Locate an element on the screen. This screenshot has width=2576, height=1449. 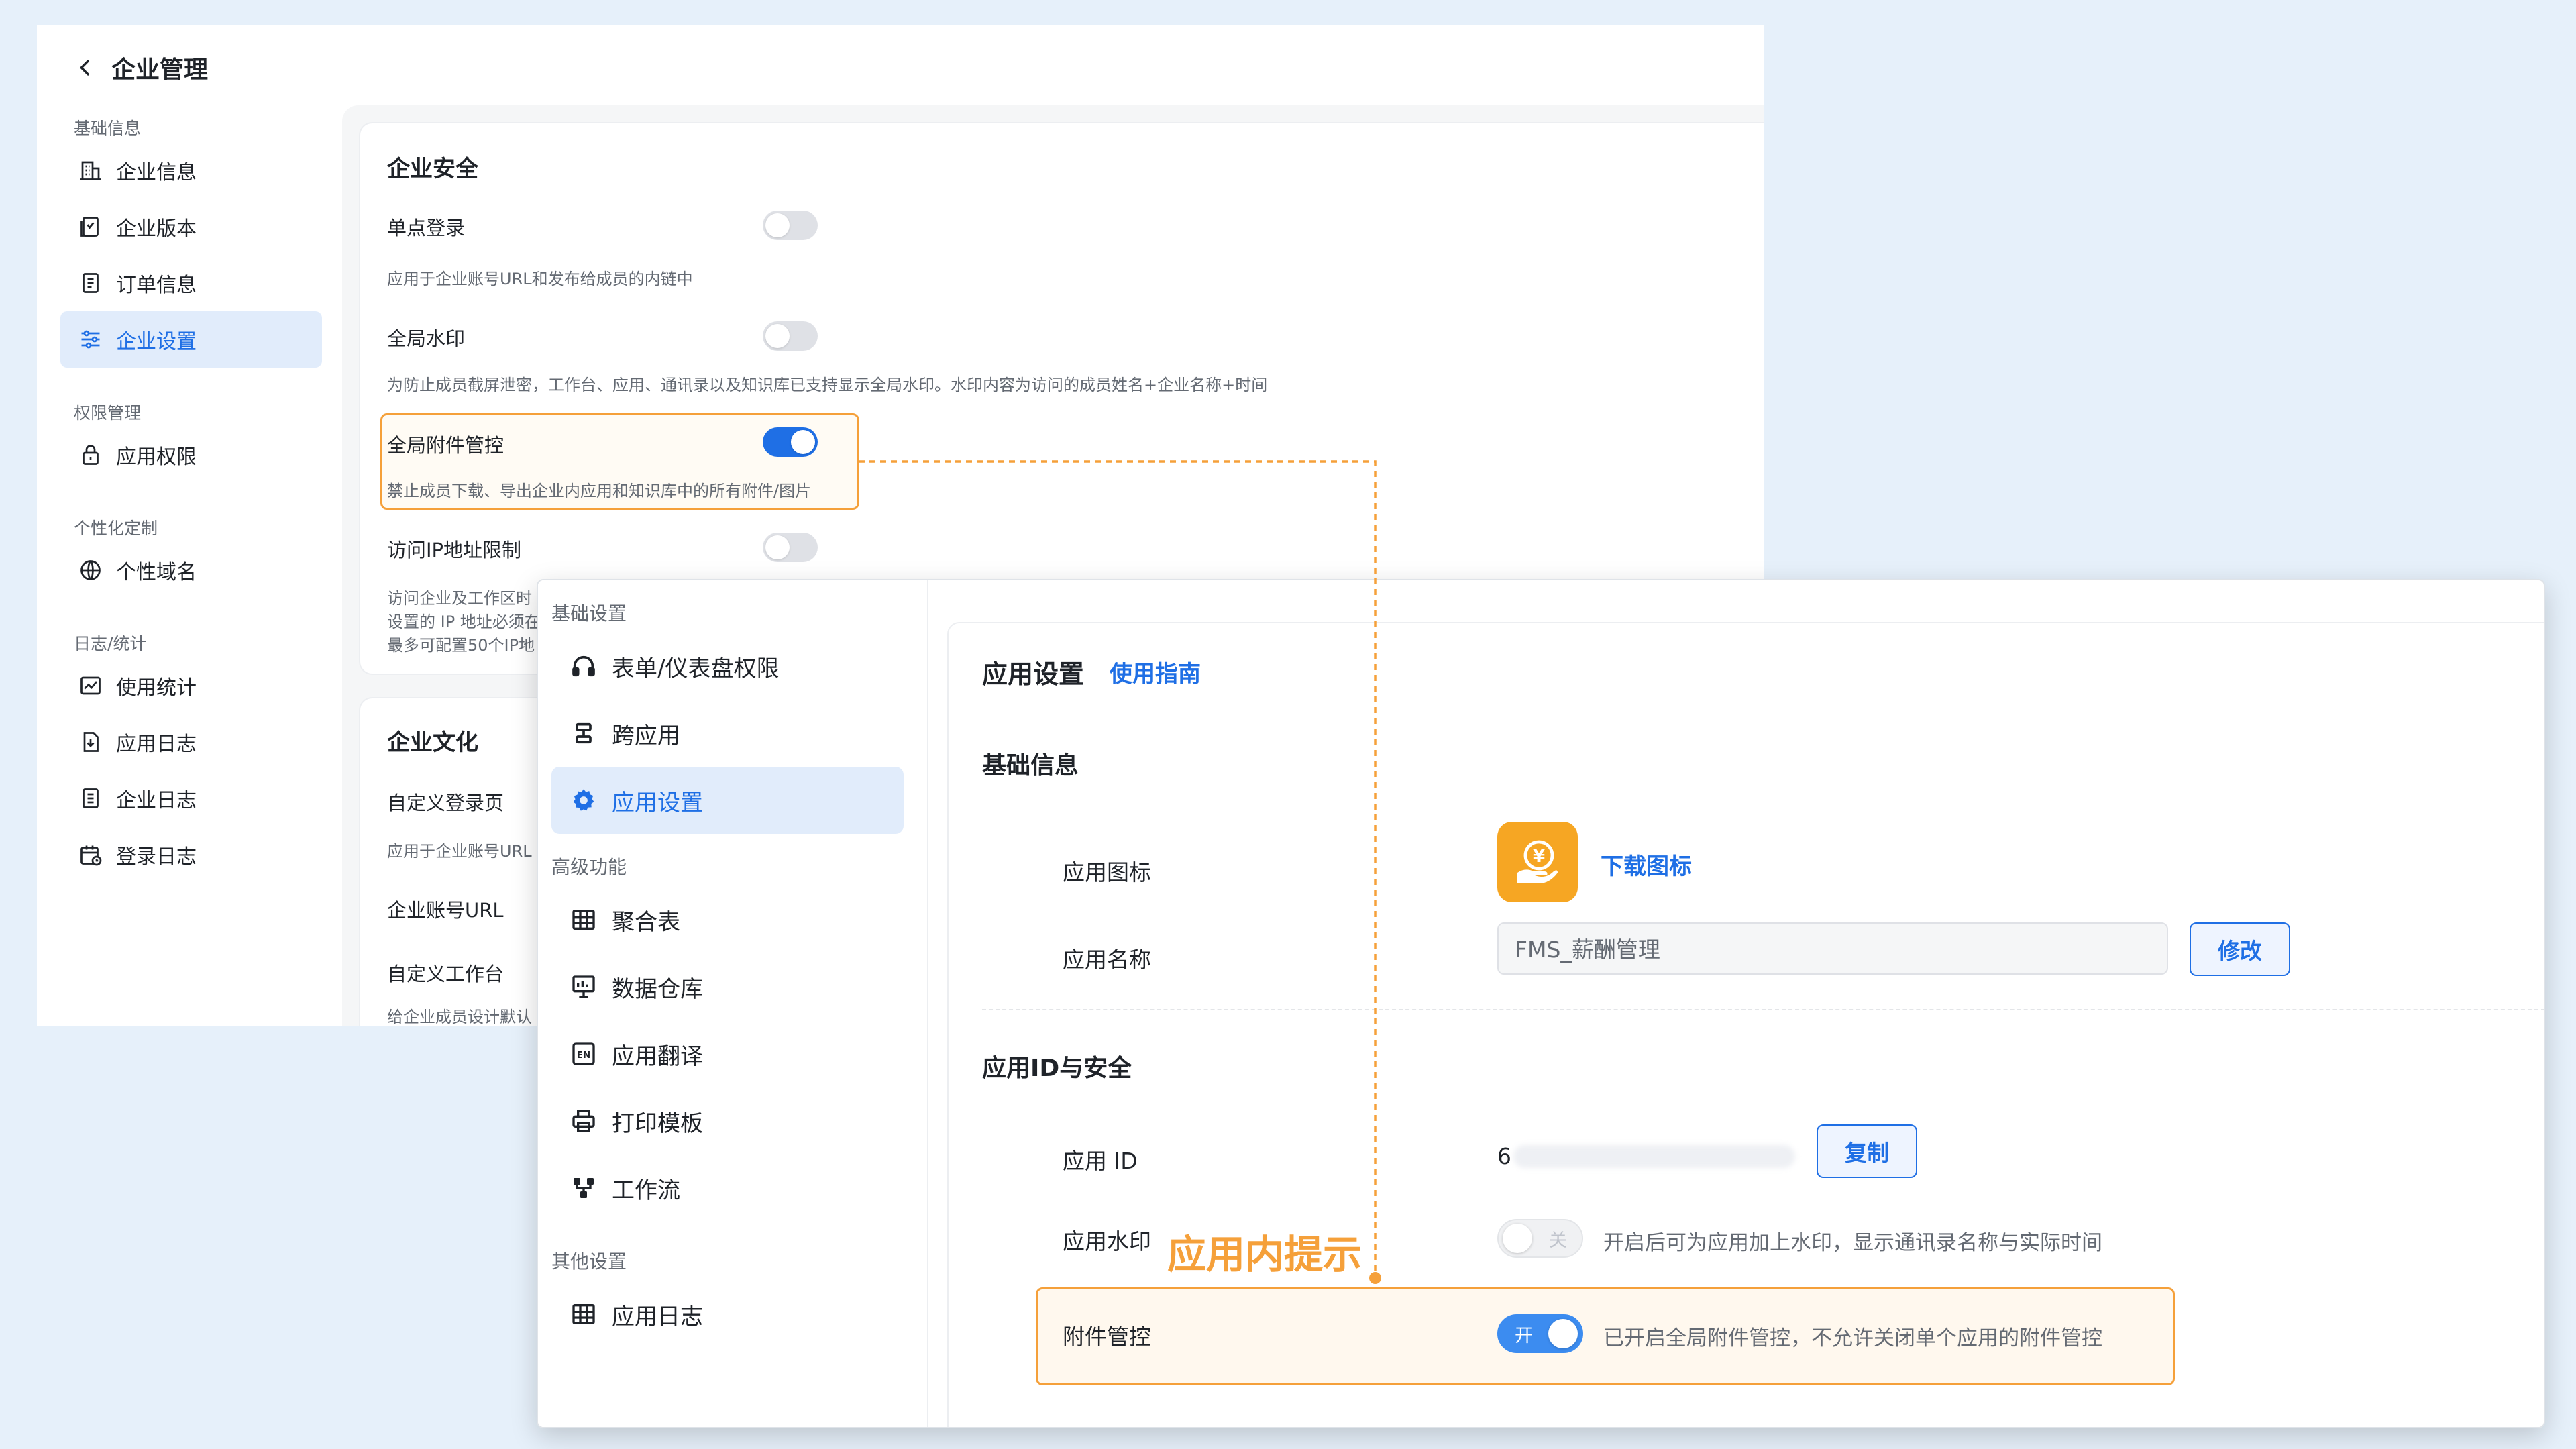
in-app-hint-annotation: 应用内提示 is located at coordinates (1264, 1254).